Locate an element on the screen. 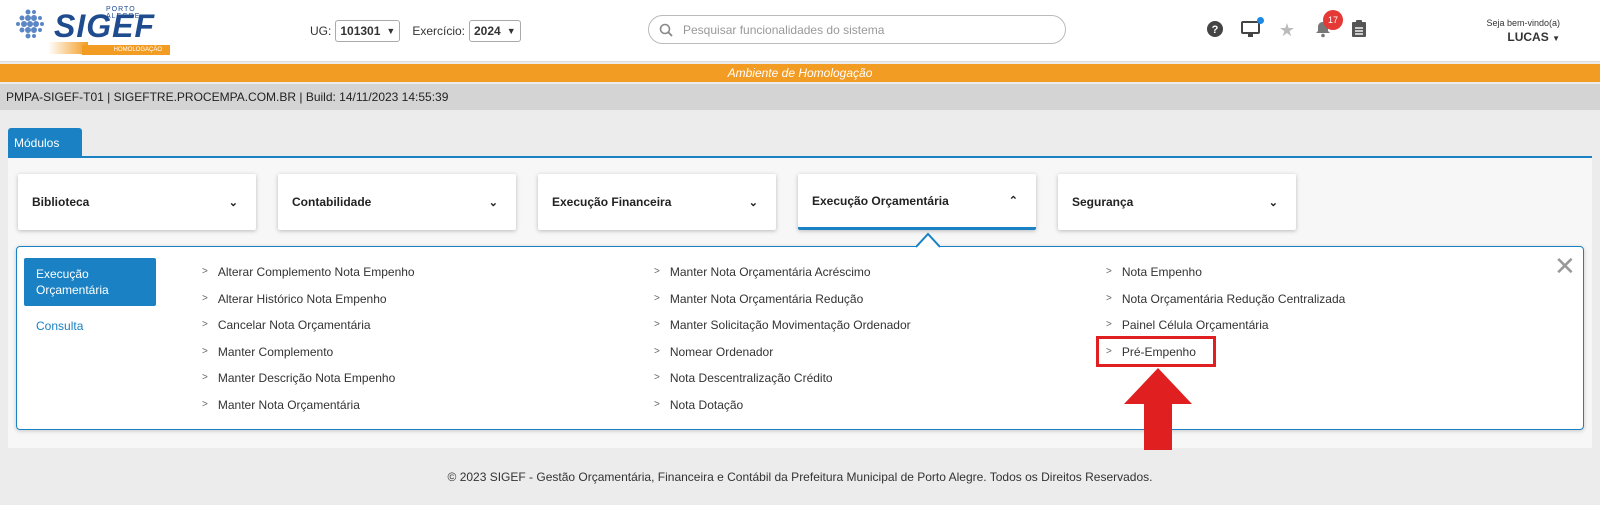 The height and width of the screenshot is (505, 1600). submenu-side-execucao-orcamentaria: Execução Orçamentária is located at coordinates (90, 282).